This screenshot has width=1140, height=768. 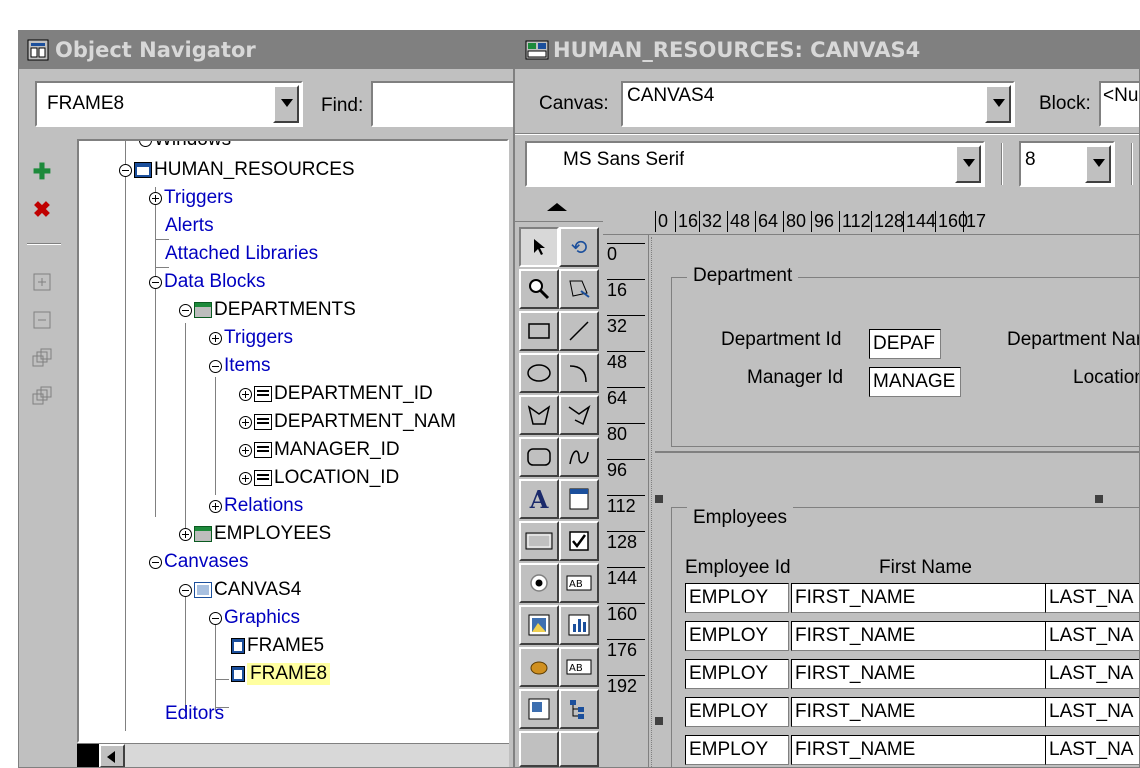 I want to click on layout-editor-titlebar: HUMAN_RESOURCES: CANVAS4, so click(x=827, y=50).